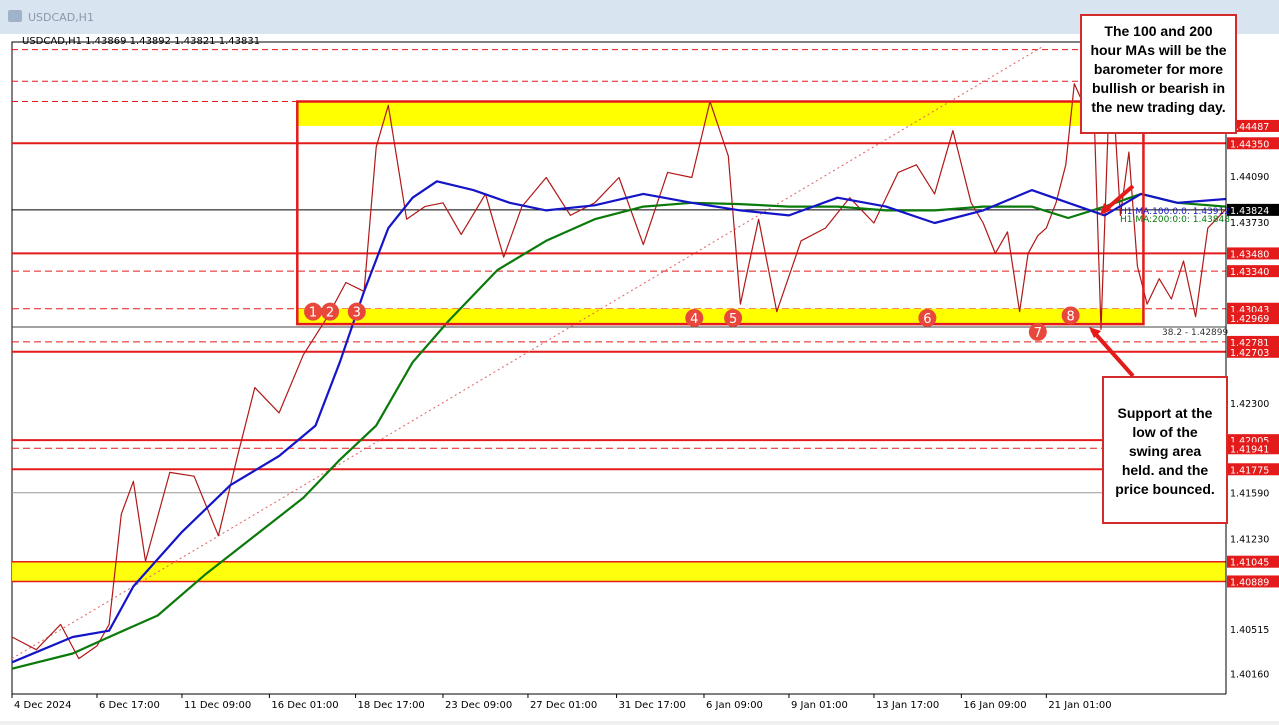 Image resolution: width=1279 pixels, height=725 pixels. What do you see at coordinates (994, 705) in the screenshot?
I see `time-tick-label: 16 Jan 09:00` at bounding box center [994, 705].